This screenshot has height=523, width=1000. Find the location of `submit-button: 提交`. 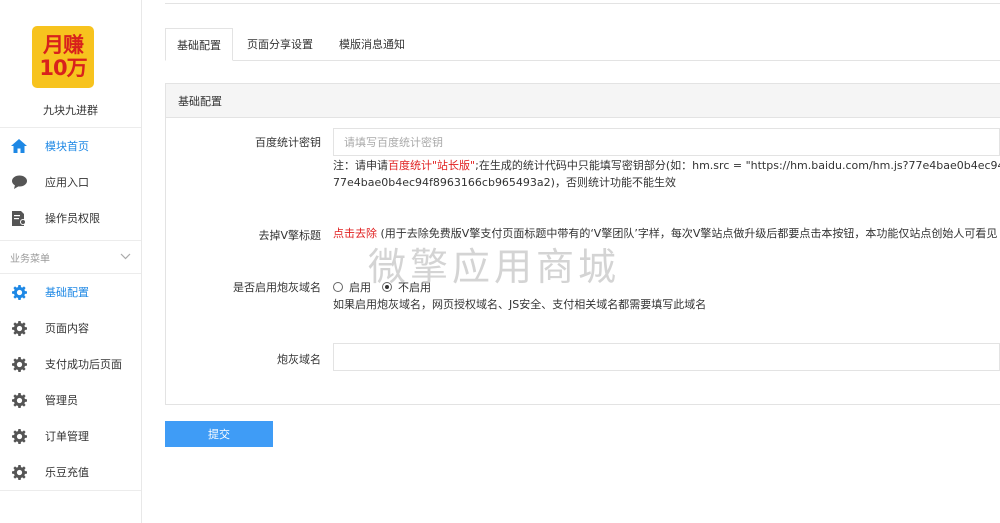

submit-button: 提交 is located at coordinates (219, 434).